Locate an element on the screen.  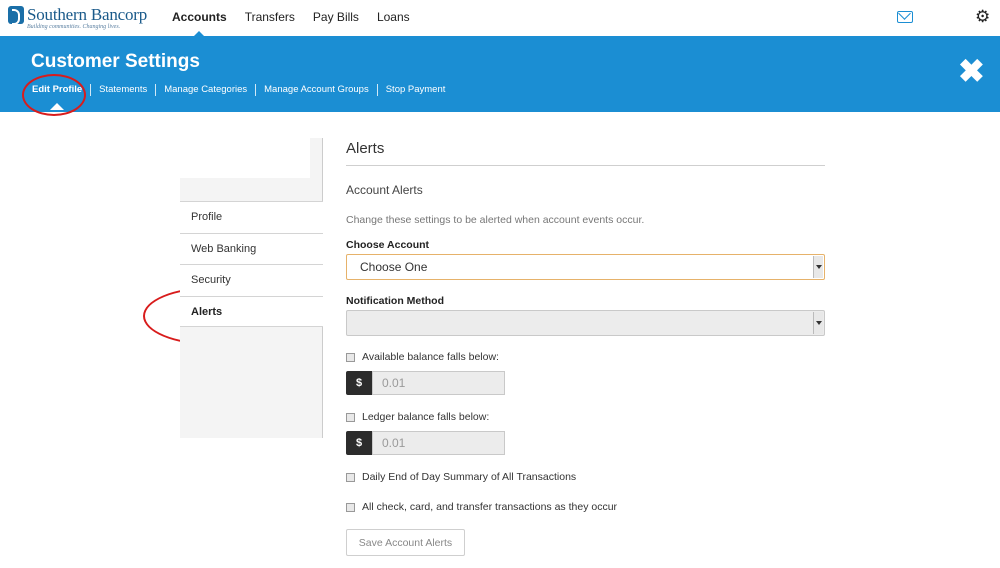
available-balance-amount: $ is located at coordinates (585, 383).